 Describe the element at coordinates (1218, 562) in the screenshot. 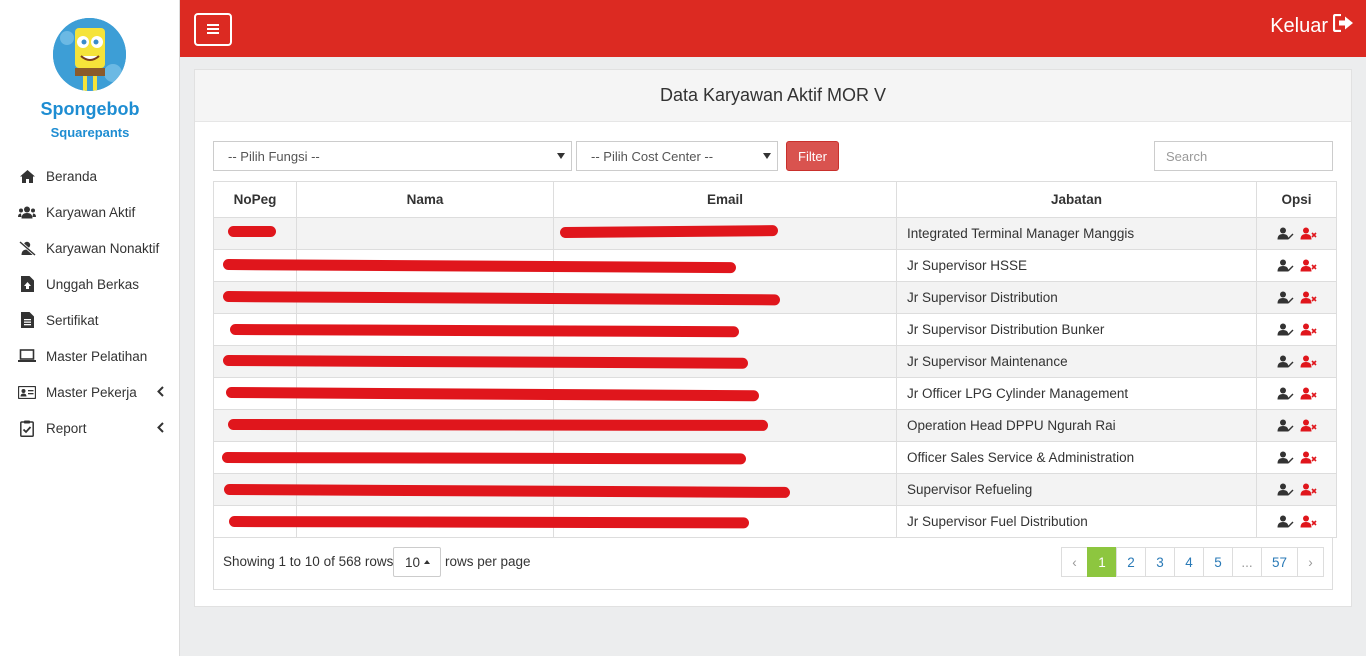

I see `pagination-page: 5` at that location.